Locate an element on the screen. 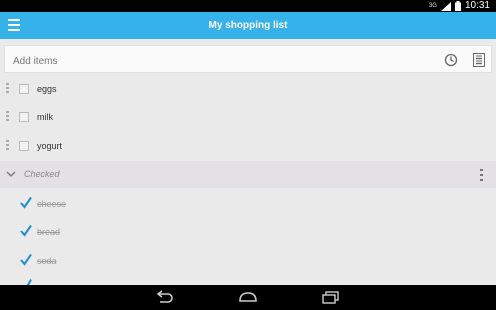 This screenshot has height=310, width=496. status-bar: 3G 10:31 is located at coordinates (248, 6).